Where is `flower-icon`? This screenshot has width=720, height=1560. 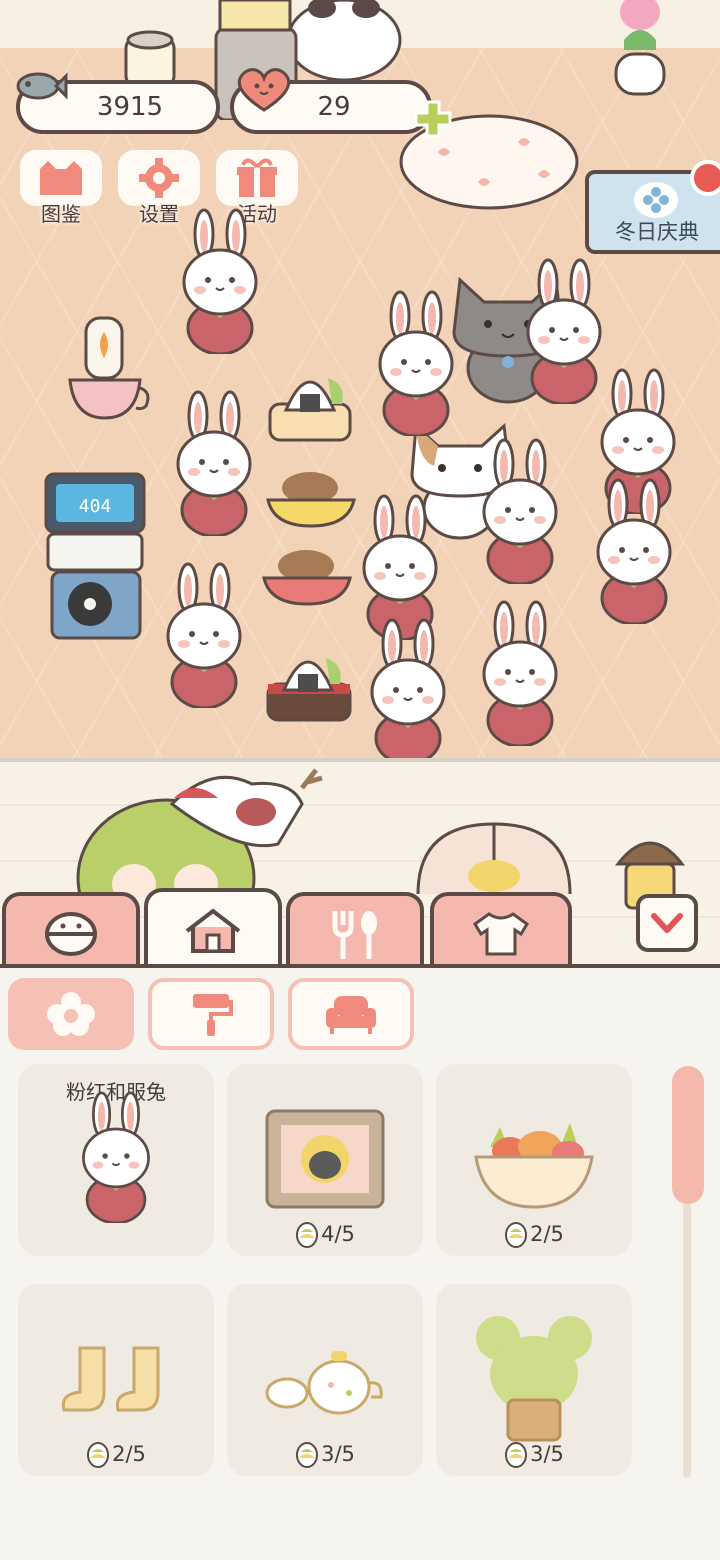
flower-icon is located at coordinates (71, 1014).